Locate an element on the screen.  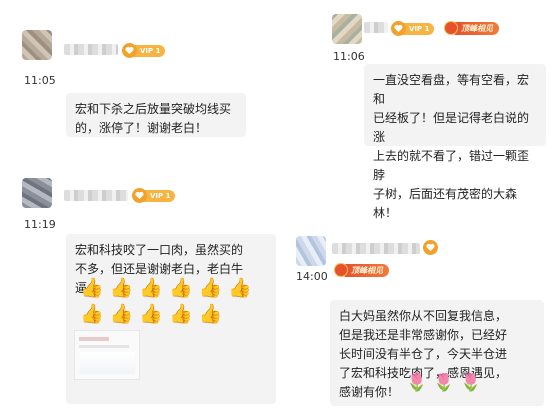
message-line: 宏和下杀之后放量突破均线买 is located at coordinates (153, 109).